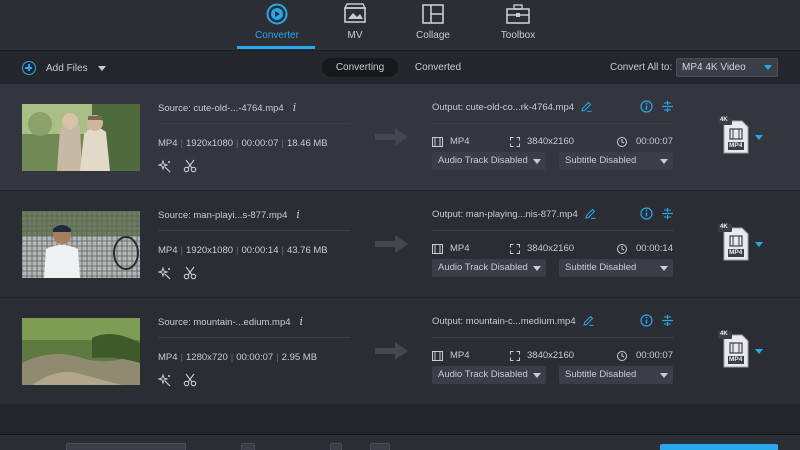 The width and height of the screenshot is (800, 450). I want to click on badge-resolution-text: 4K, so click(724, 227).